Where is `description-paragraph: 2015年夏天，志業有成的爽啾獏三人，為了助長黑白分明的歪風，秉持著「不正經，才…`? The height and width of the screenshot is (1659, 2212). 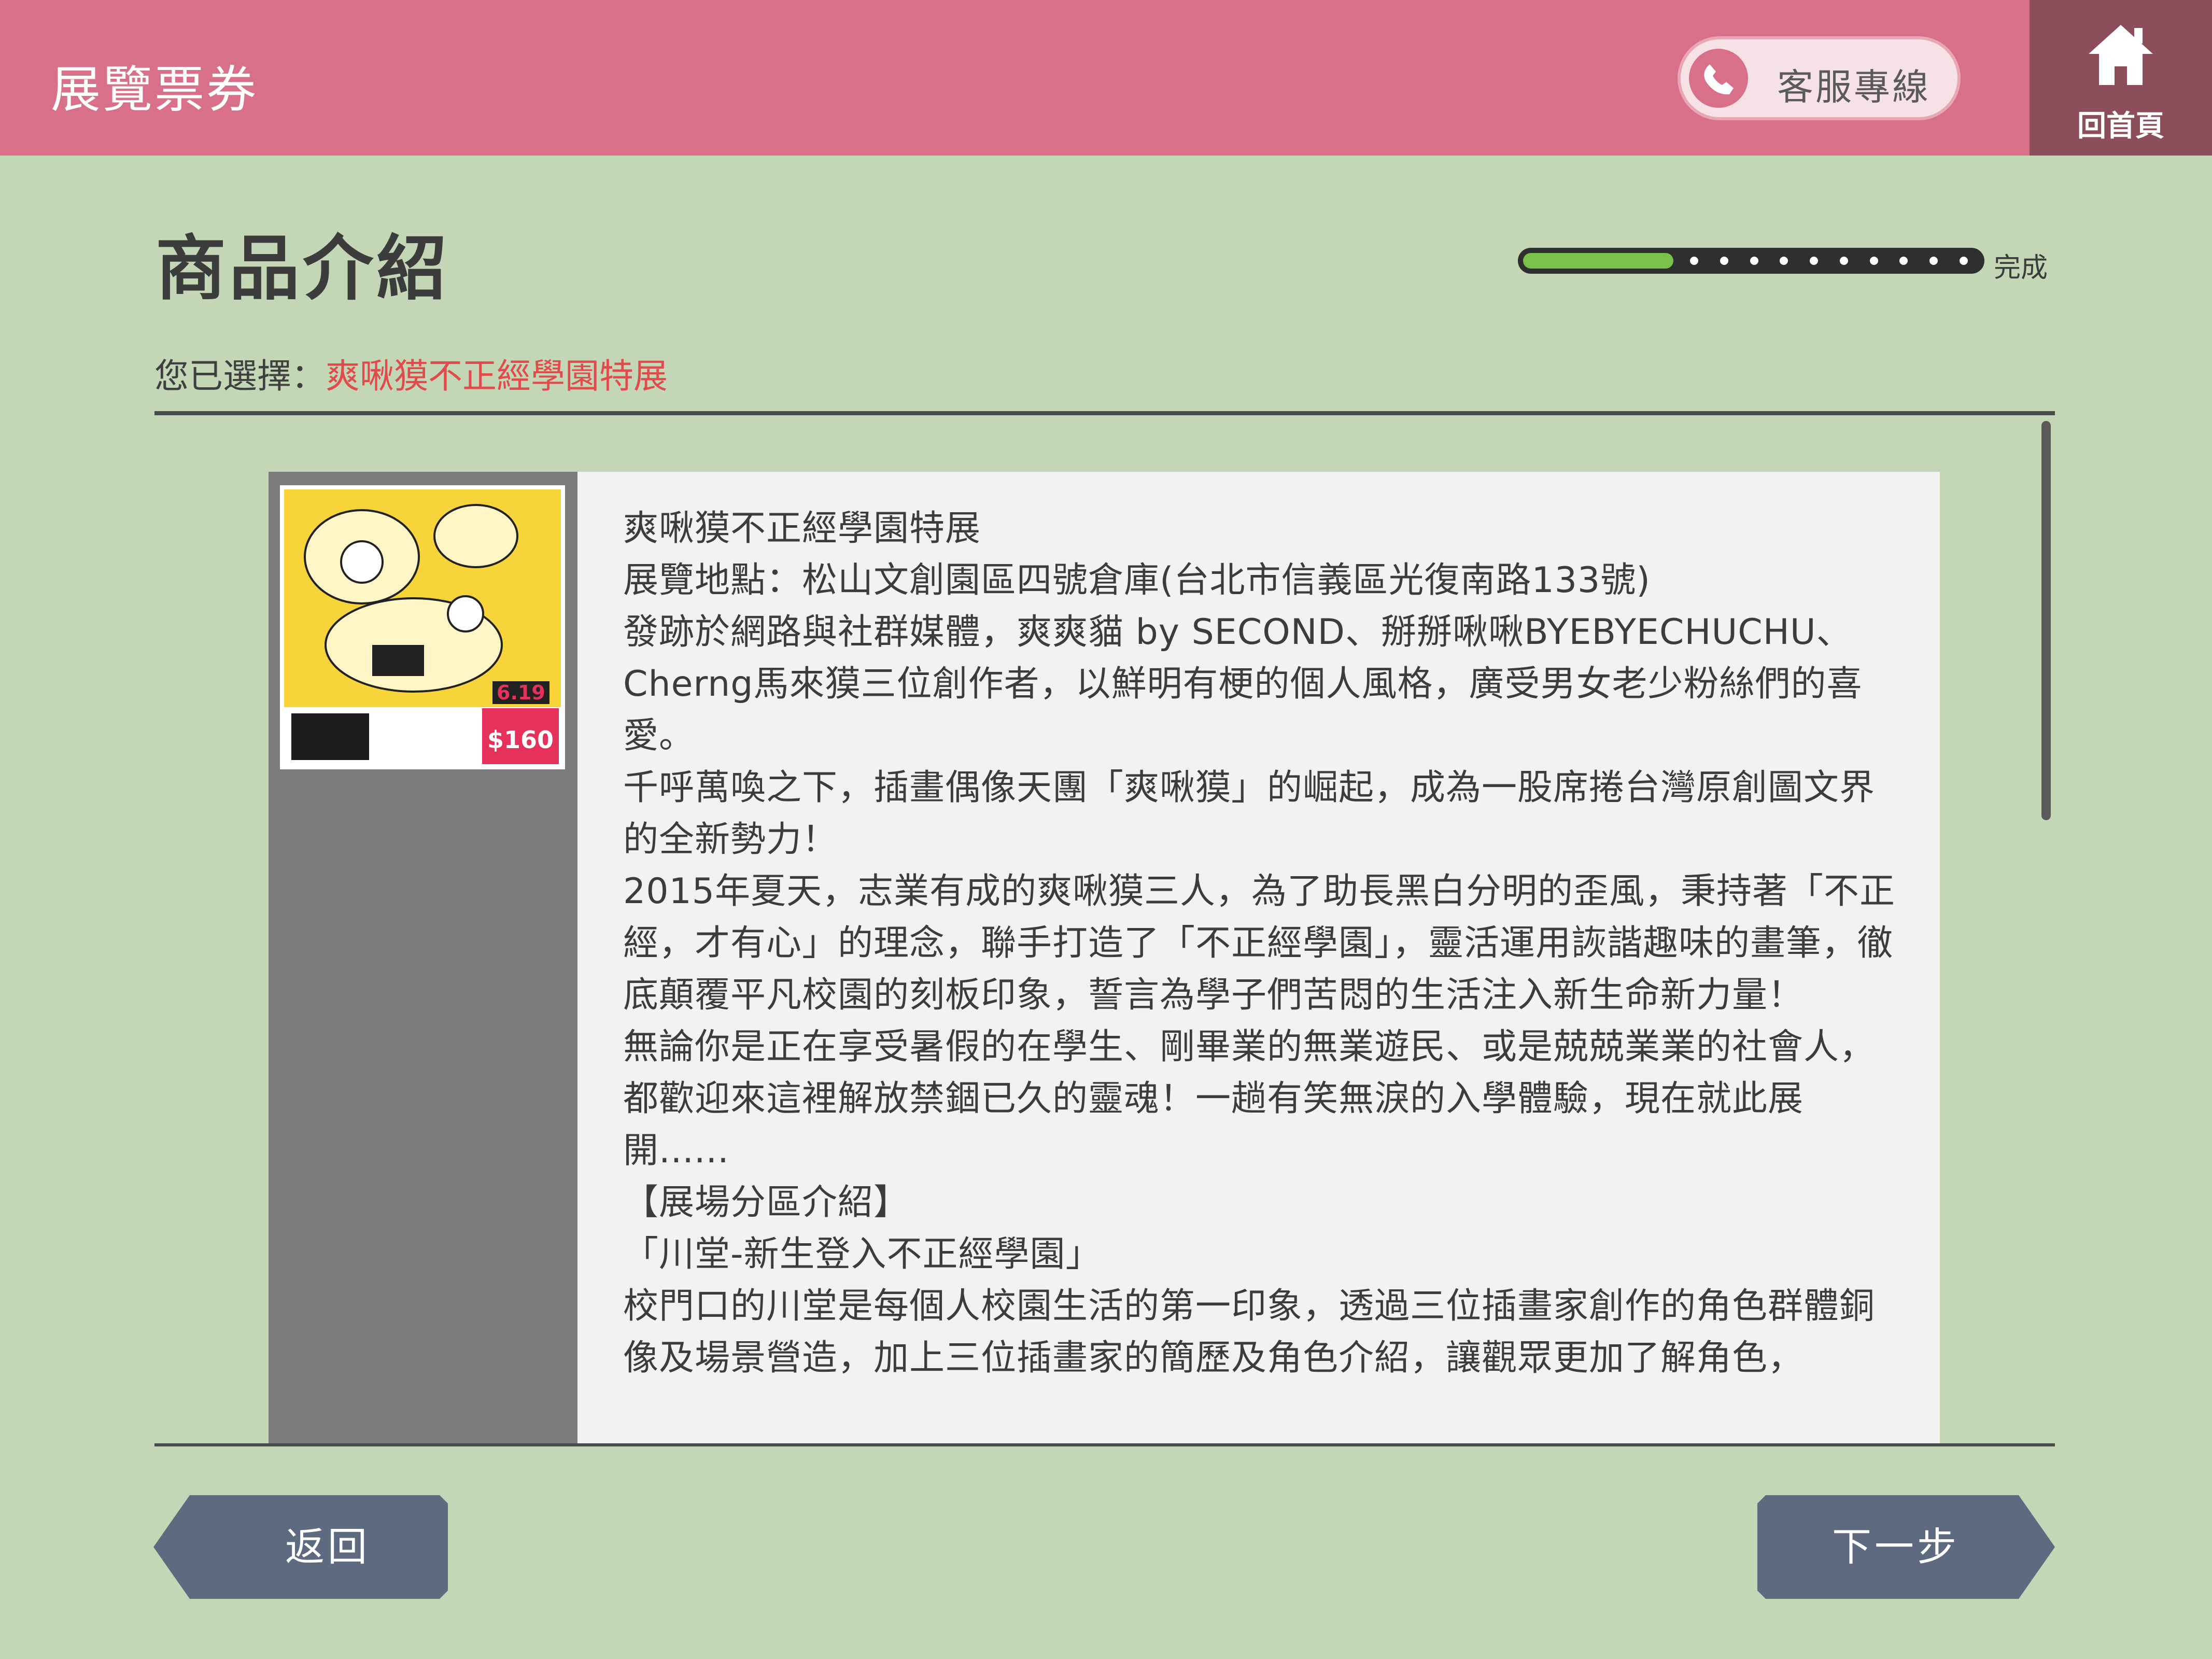
description-paragraph: 2015年夏天，志業有成的爽啾獏三人，為了助長黑白分明的歪風，秉持著「不正經，才… is located at coordinates (1259, 943).